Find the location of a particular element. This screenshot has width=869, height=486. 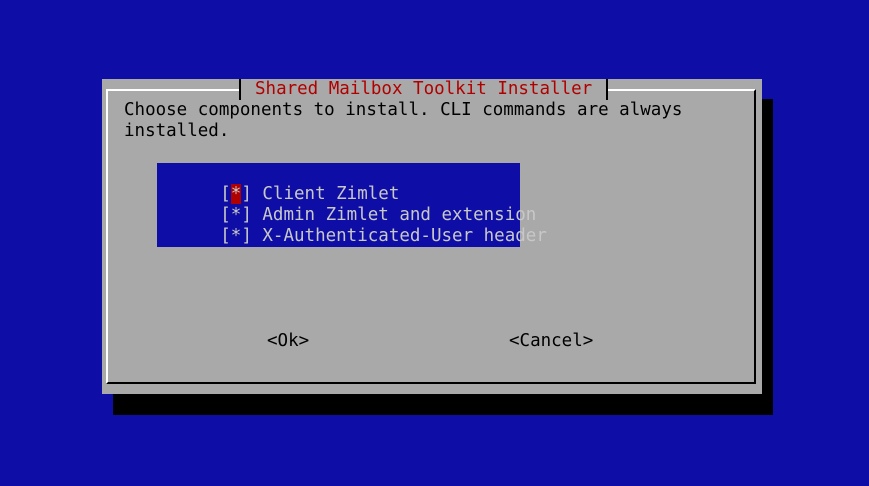

checklist-item-admin-zimlet: [*] Admin Zimlet and extension is located at coordinates (346, 204).